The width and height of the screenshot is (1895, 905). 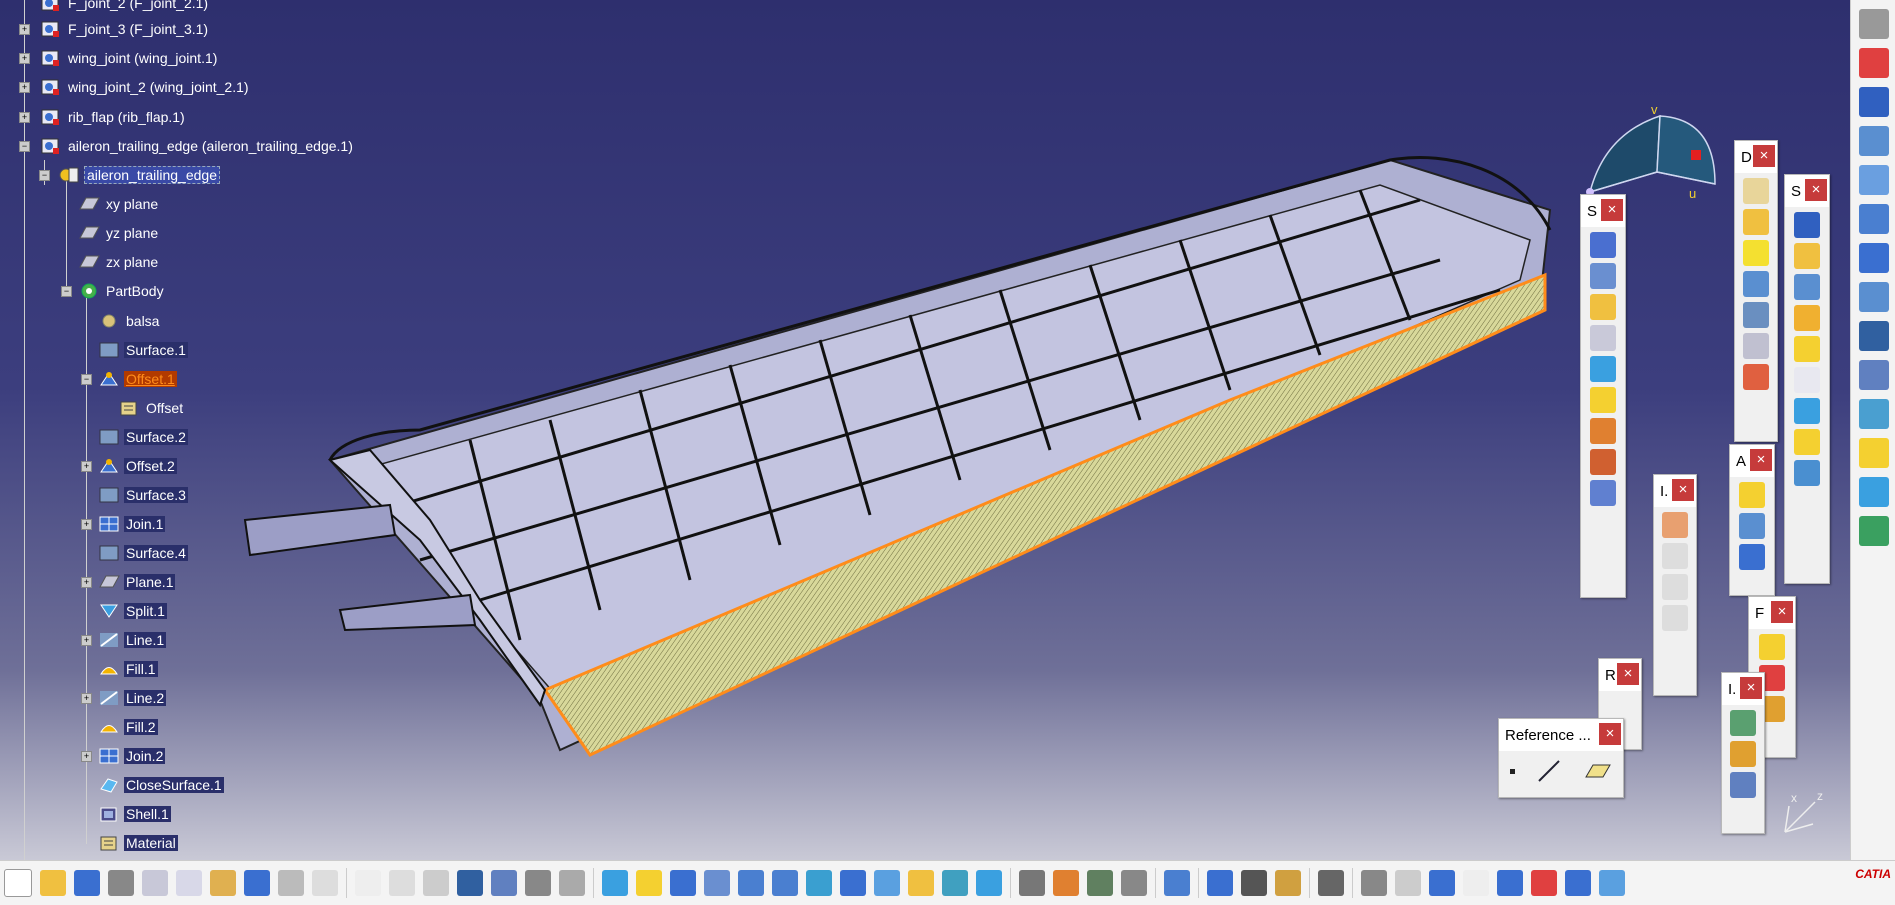 I want to click on tree-item-surface-1: Surface.1, so click(x=143, y=350).